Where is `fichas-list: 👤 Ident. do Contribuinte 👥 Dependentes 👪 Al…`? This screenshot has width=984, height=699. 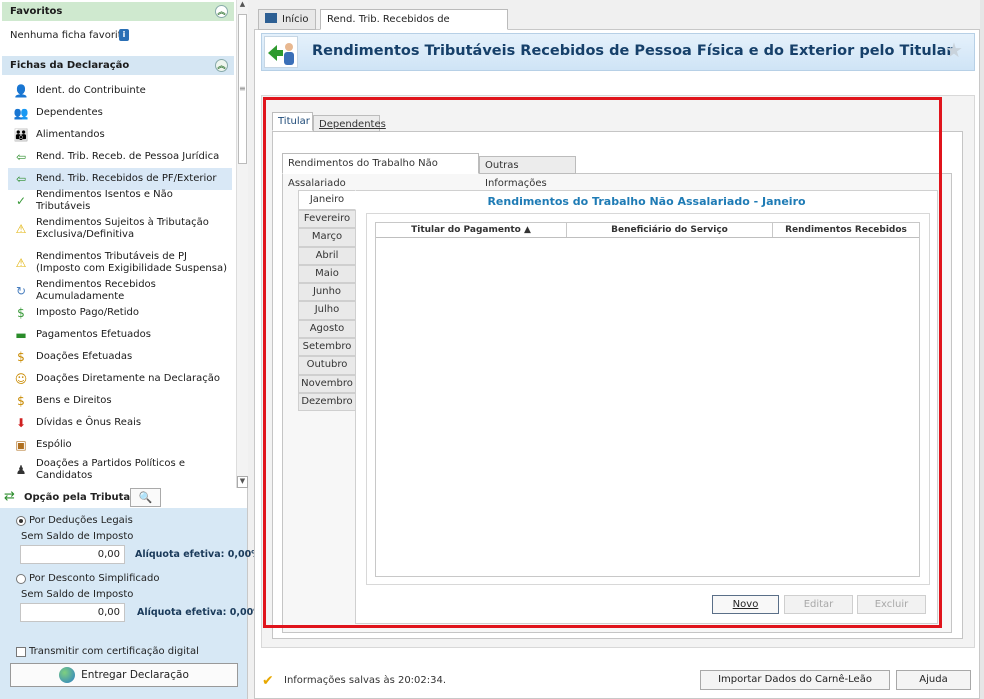
fichas-list: 👤 Ident. do Contribuinte 👥 Dependentes 👪 Al… is located at coordinates (120, 282).